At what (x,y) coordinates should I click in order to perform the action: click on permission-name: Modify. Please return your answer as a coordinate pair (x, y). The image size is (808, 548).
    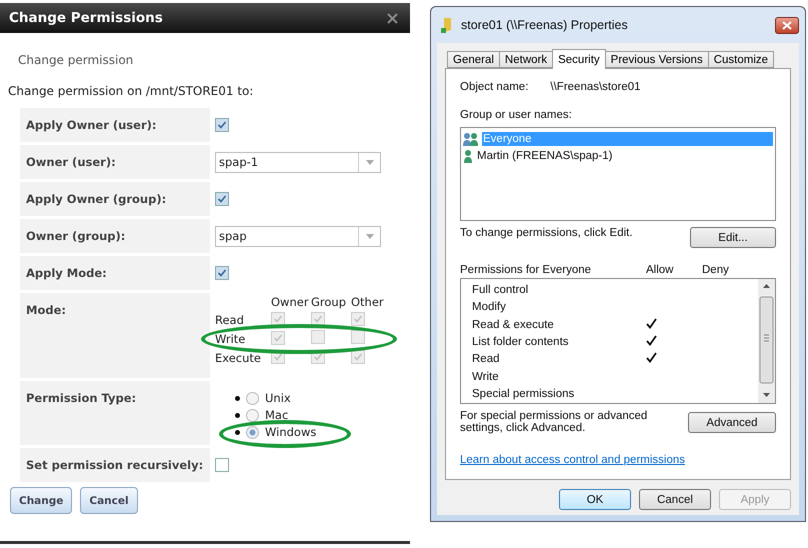
    Looking at the image, I should click on (489, 307).